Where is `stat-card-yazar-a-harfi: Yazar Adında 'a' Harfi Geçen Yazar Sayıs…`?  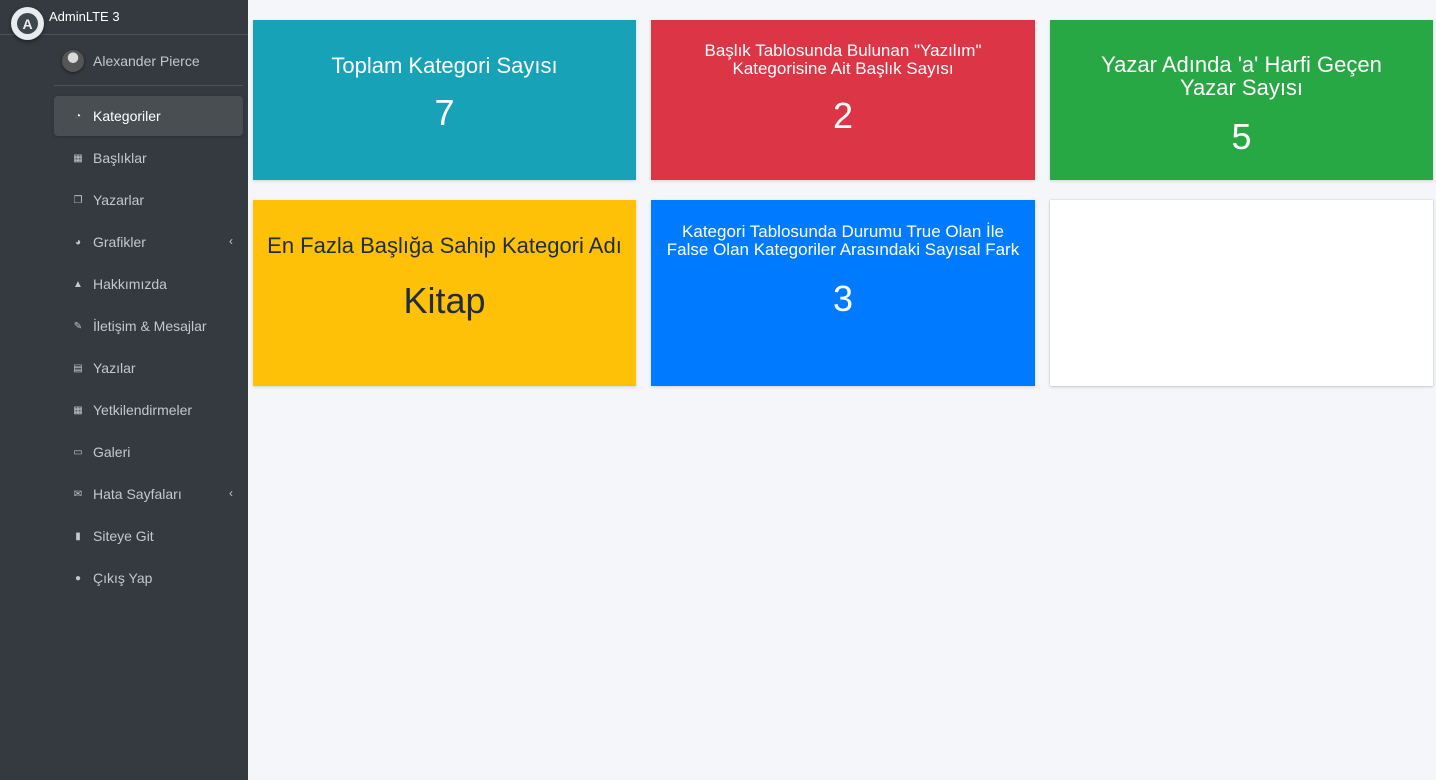 stat-card-yazar-a-harfi: Yazar Adında 'a' Harfi Geçen Yazar Sayıs… is located at coordinates (1241, 100).